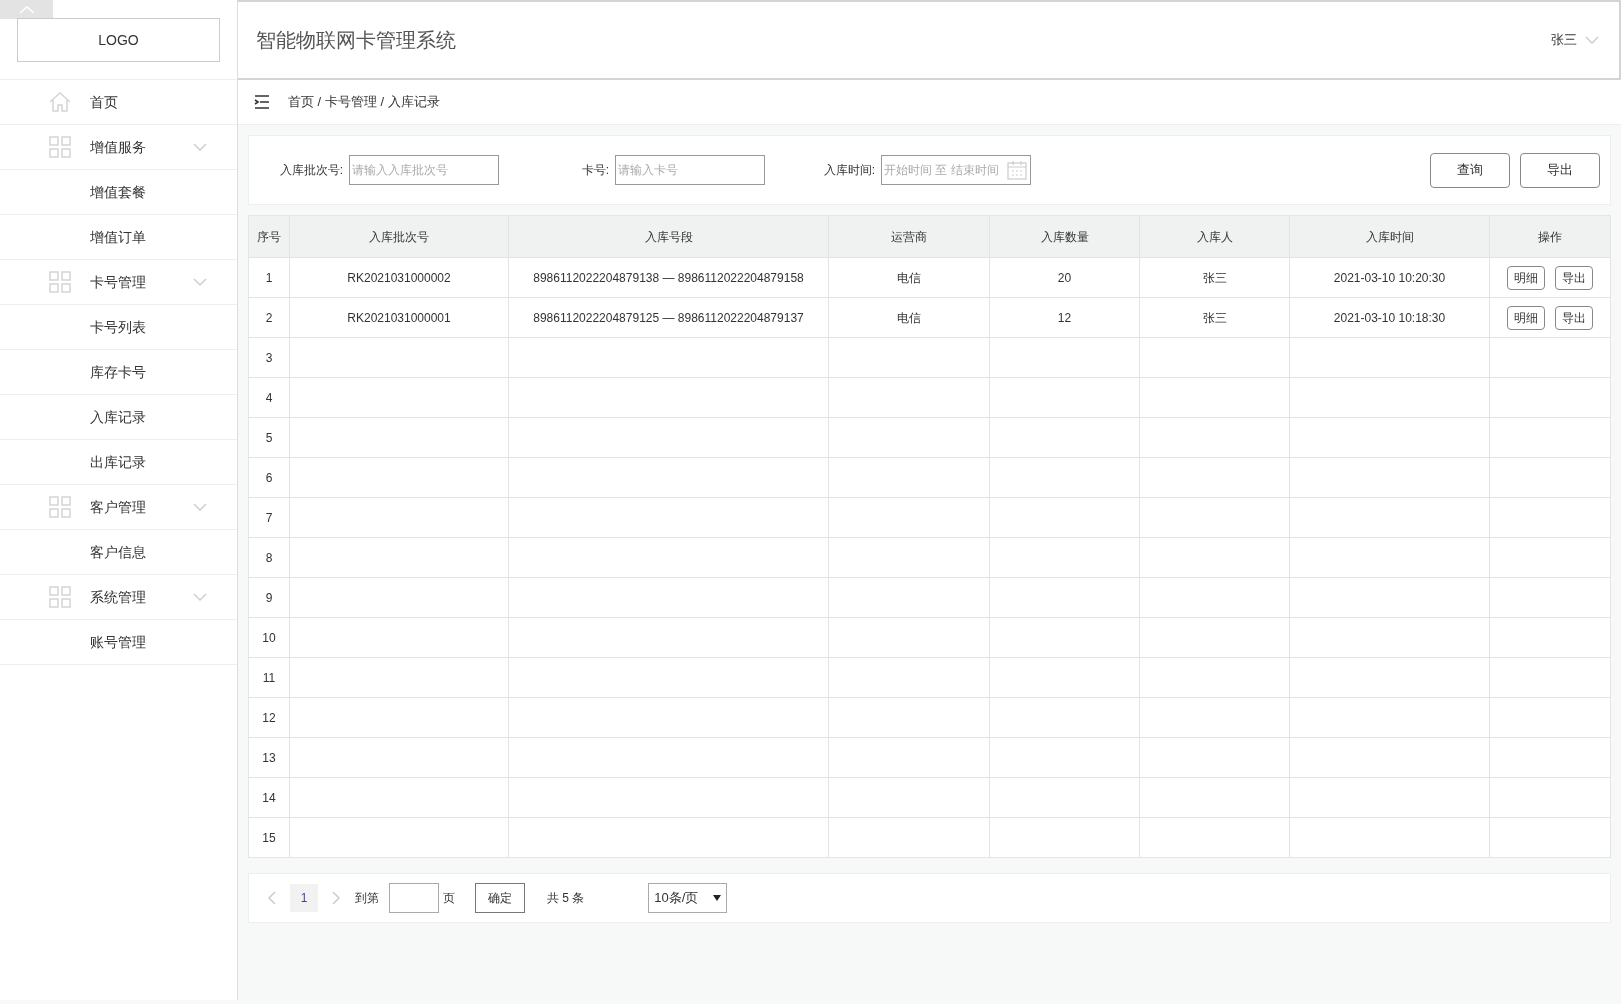 The height and width of the screenshot is (1004, 1621). What do you see at coordinates (399, 278) in the screenshot?
I see `table-cell-text: RK2021031000002` at bounding box center [399, 278].